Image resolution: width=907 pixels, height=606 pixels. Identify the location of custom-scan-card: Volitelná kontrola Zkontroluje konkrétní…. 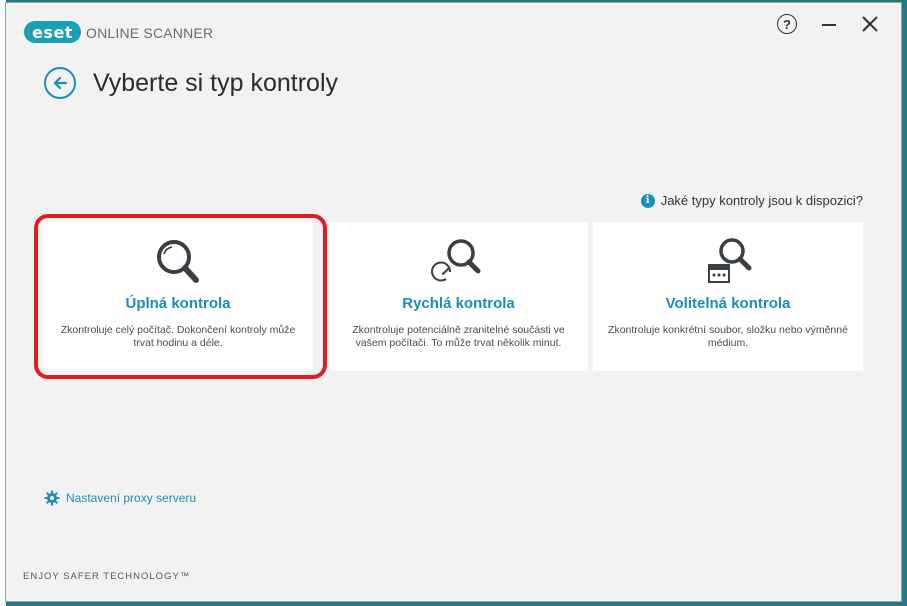
(728, 296).